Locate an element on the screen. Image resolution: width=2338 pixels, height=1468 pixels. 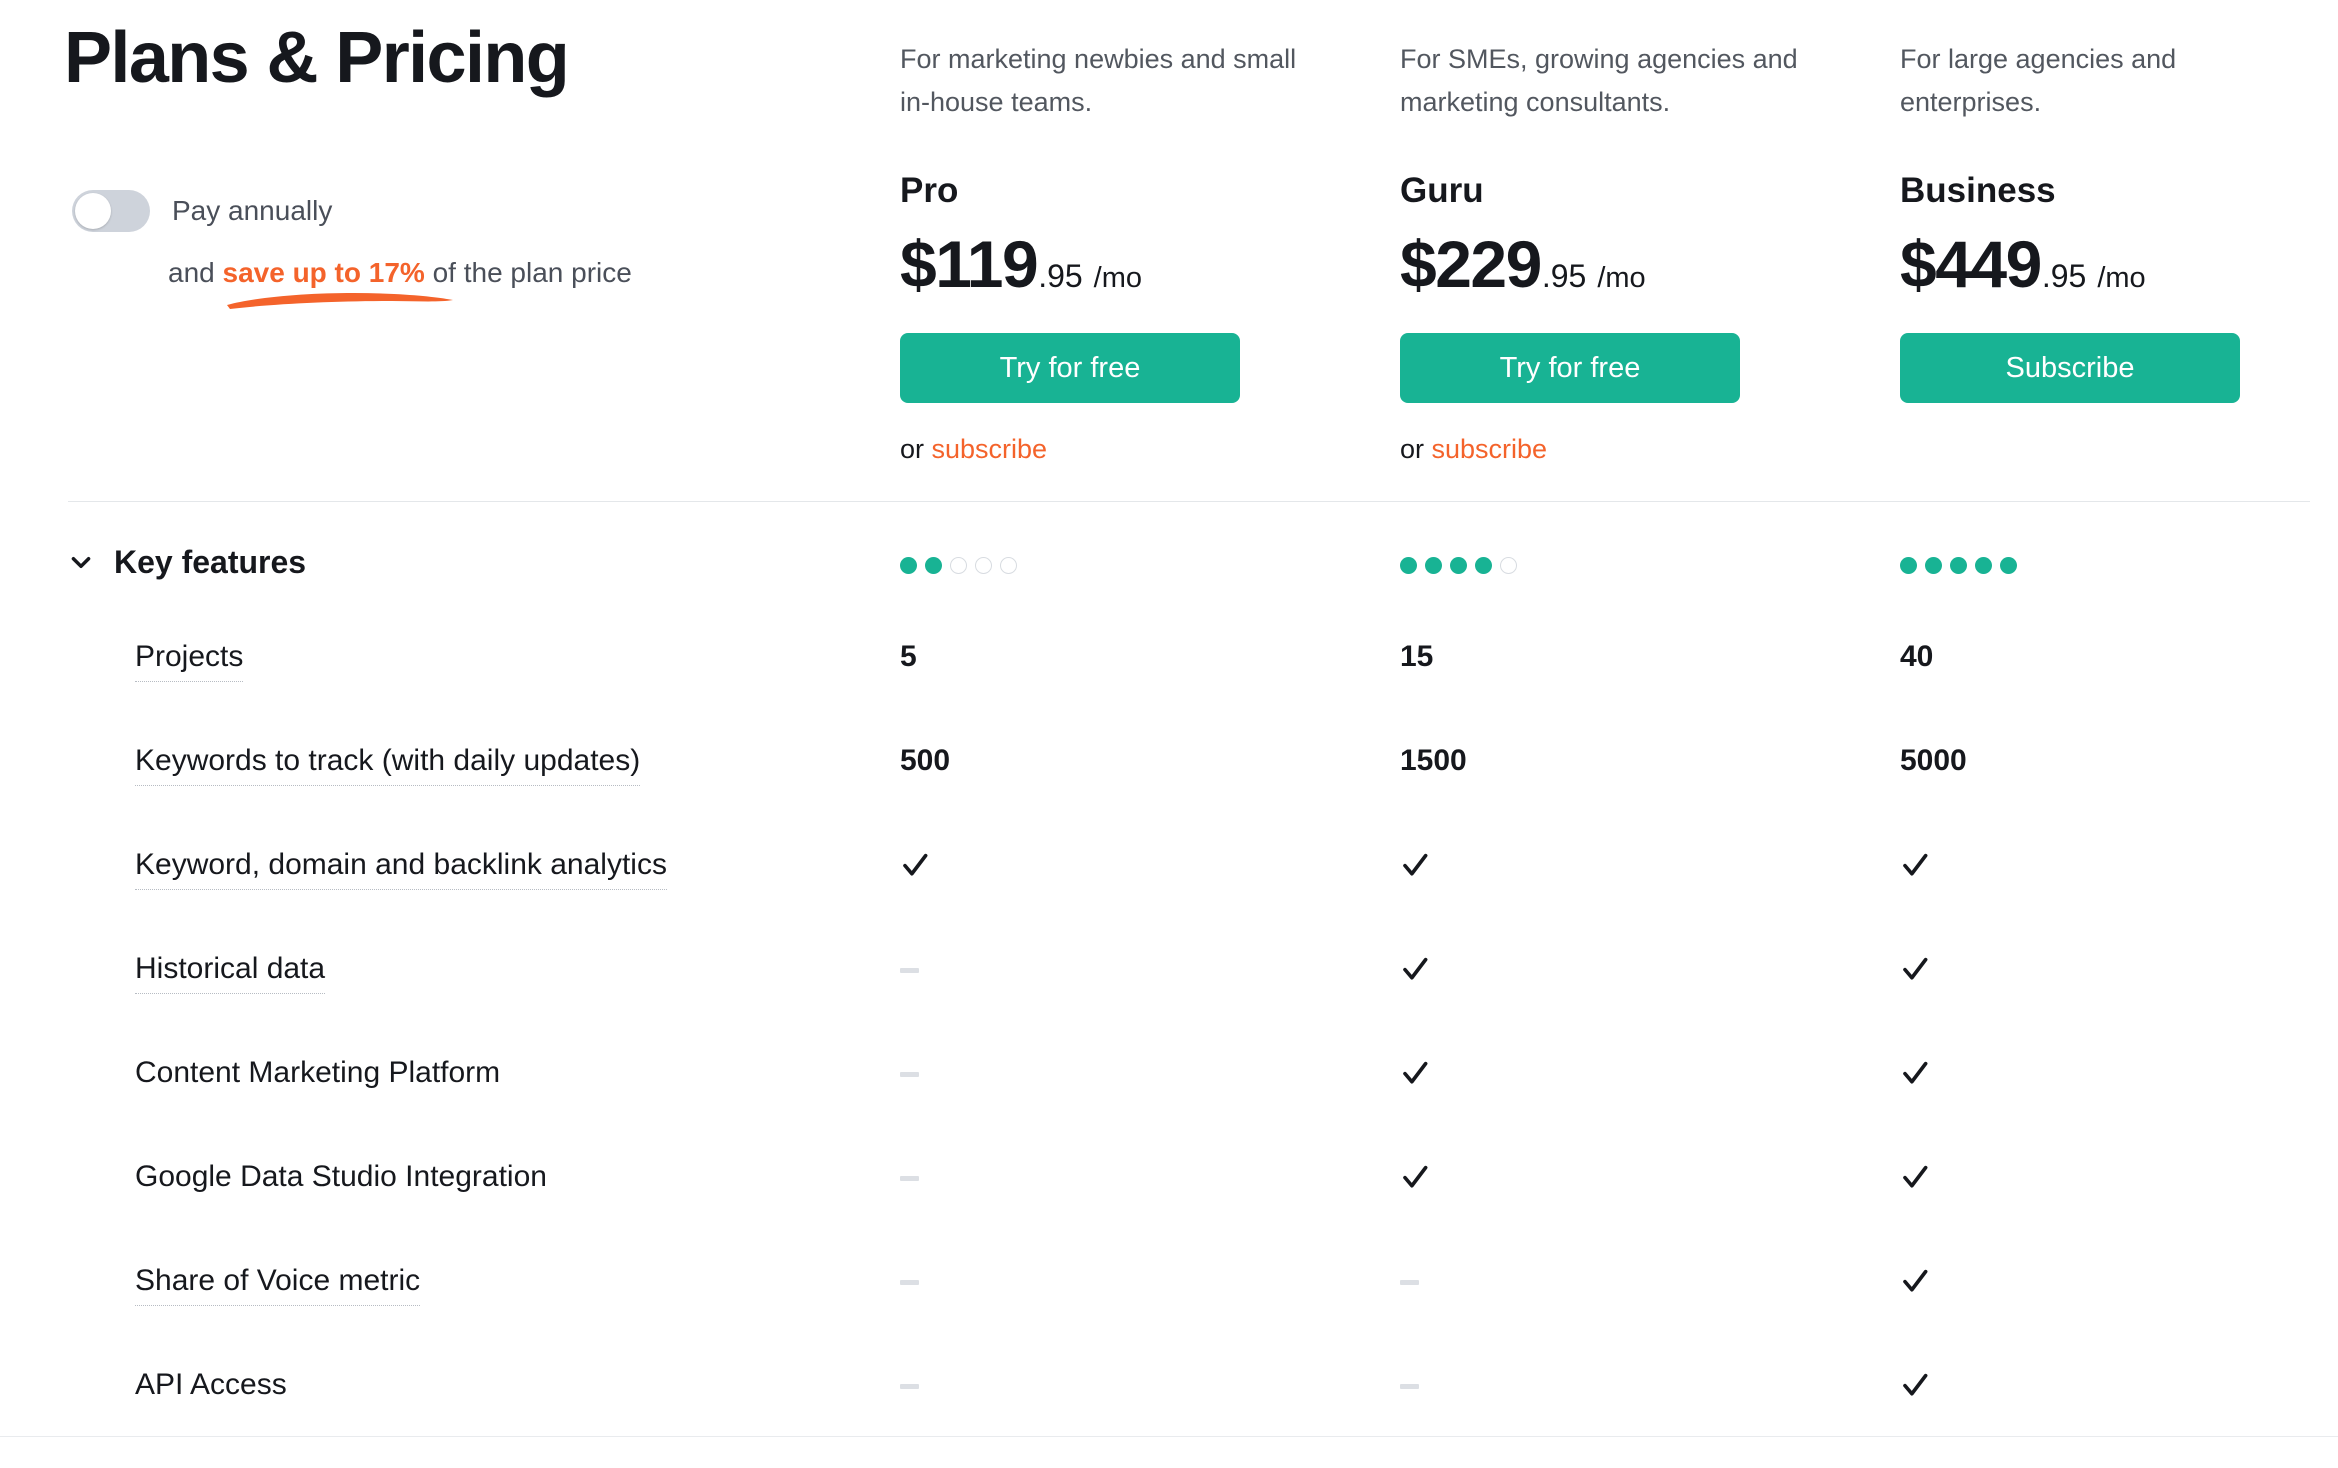
or-subscribe-line-guru: or subscribe is located at coordinates (1473, 449).